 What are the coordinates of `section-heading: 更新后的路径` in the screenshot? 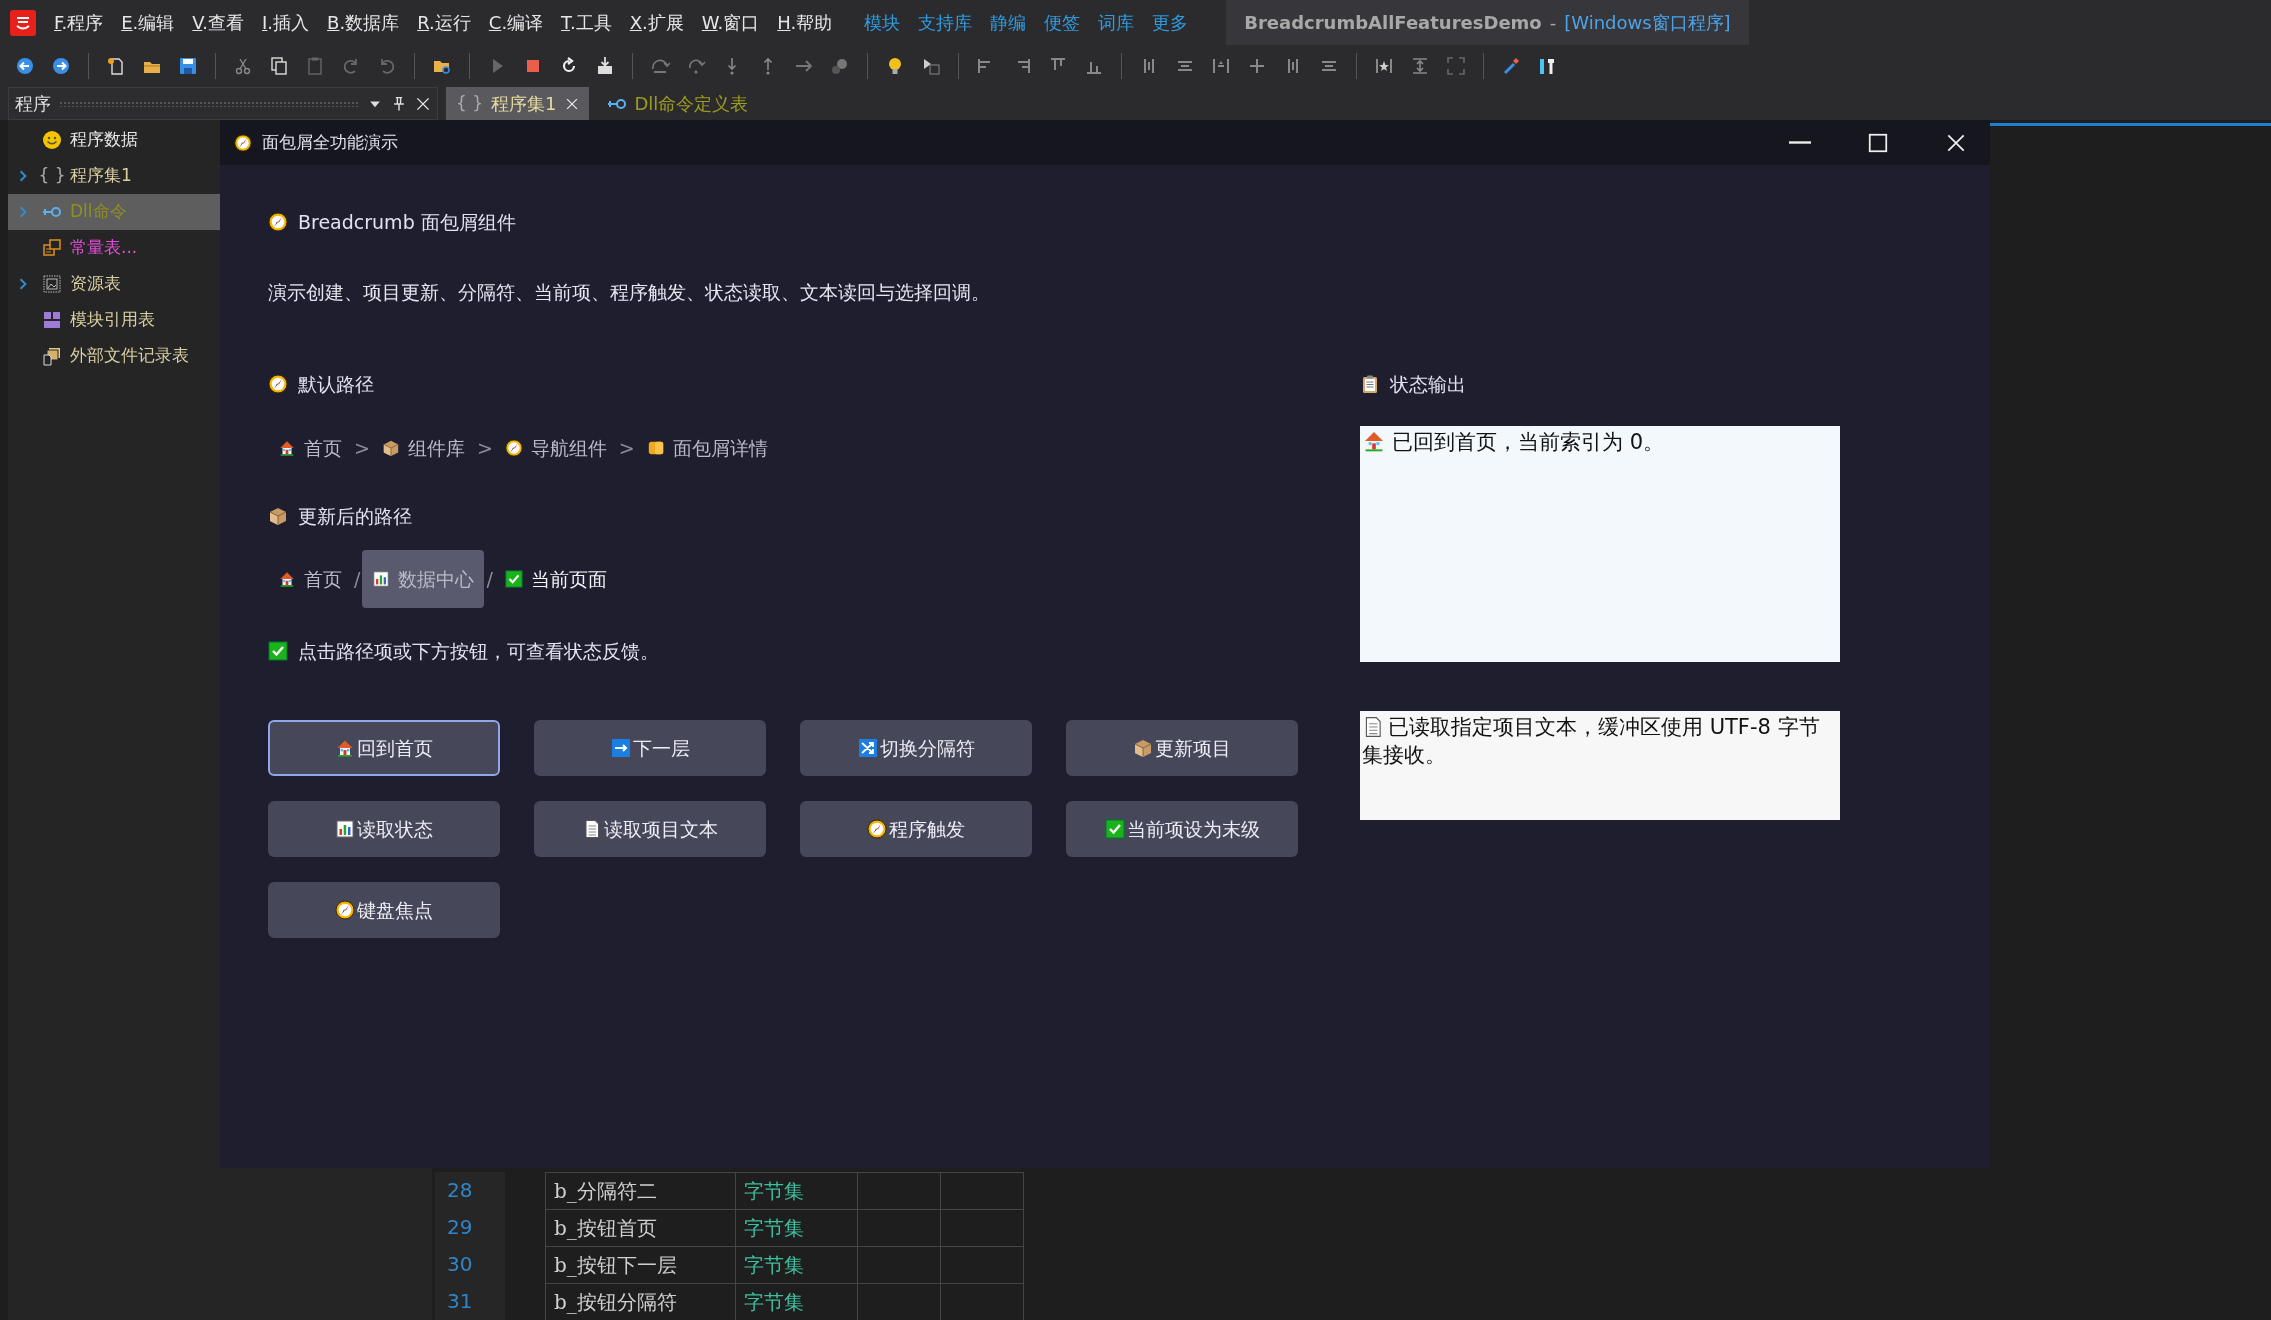 It's located at (355, 516).